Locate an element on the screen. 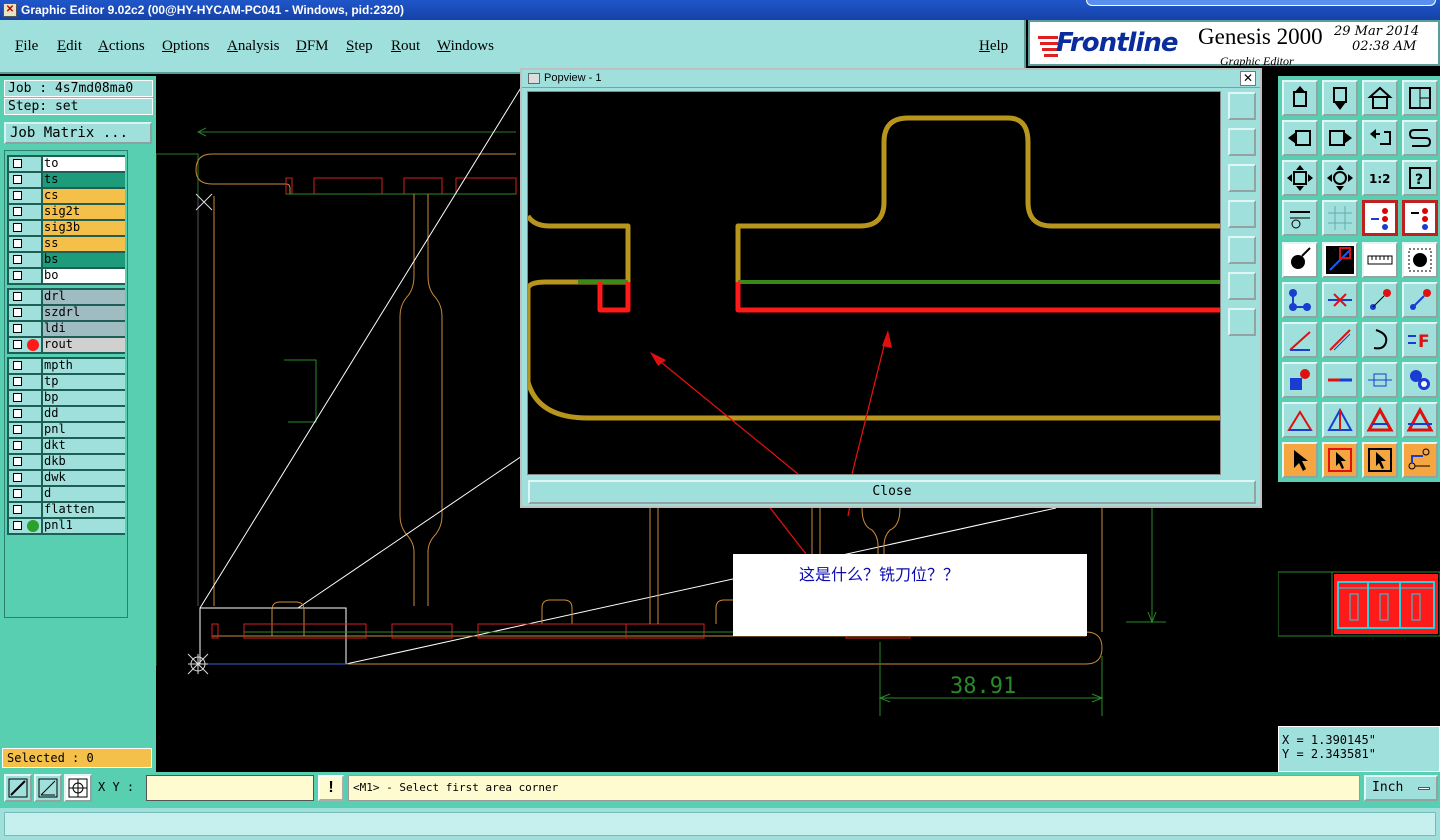 The height and width of the screenshot is (840, 1440). angle-mode-icon is located at coordinates (48, 788).